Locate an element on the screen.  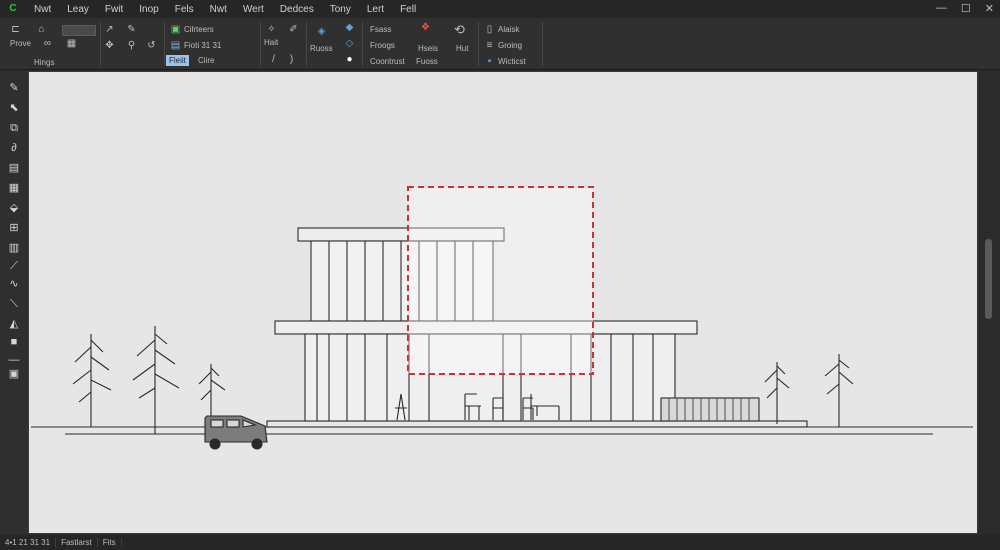
diamond-outline-icon: ◇ is located at coordinates (349, 43).